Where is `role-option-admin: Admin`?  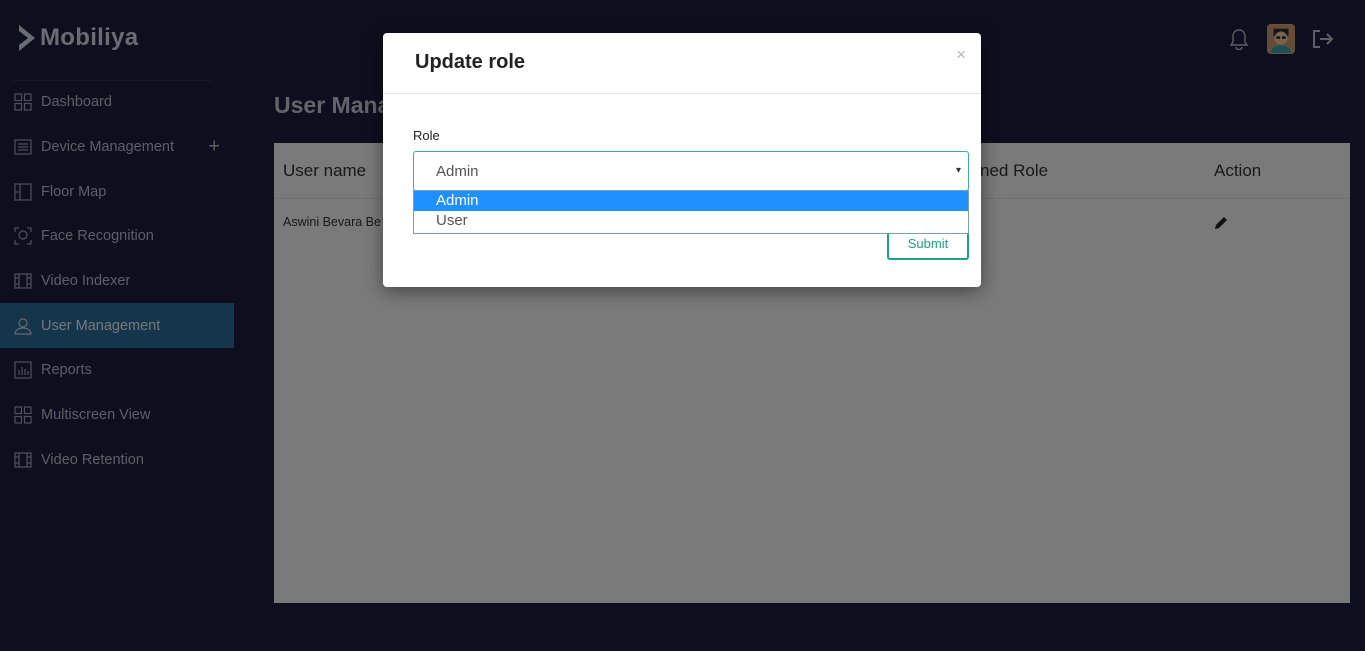 role-option-admin: Admin is located at coordinates (691, 201).